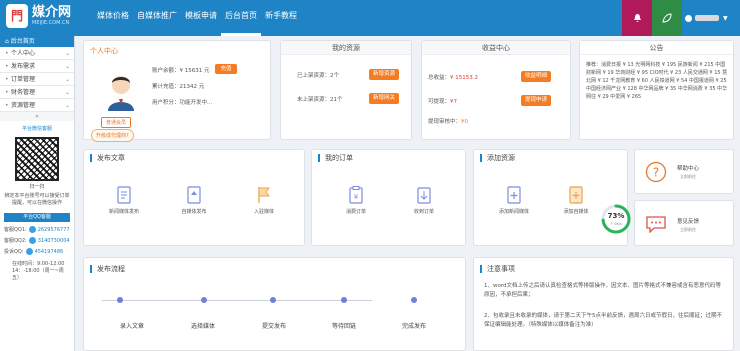 Image resolution: width=740 pixels, height=351 pixels. What do you see at coordinates (443, 102) in the screenshot?
I see `withdrawable-line: 可提现：¥7` at bounding box center [443, 102].